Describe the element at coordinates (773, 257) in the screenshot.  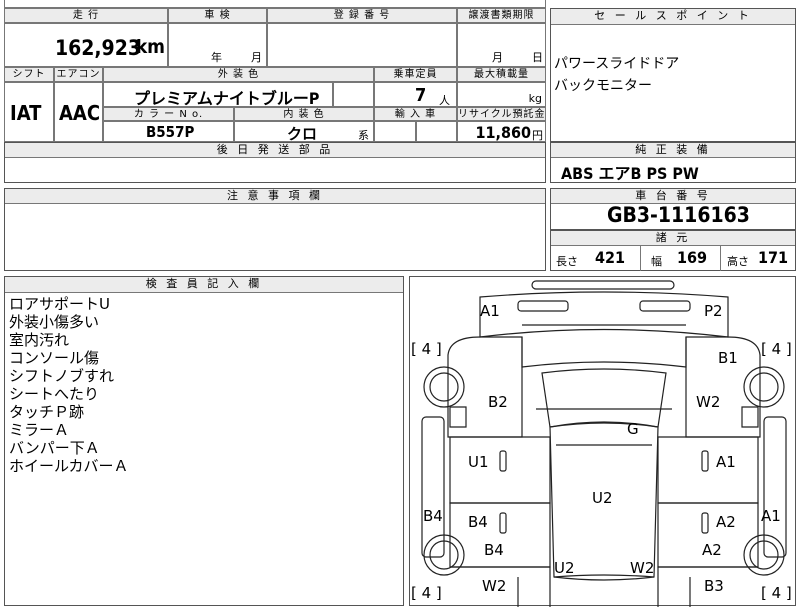
I see `height-value: 171` at that location.